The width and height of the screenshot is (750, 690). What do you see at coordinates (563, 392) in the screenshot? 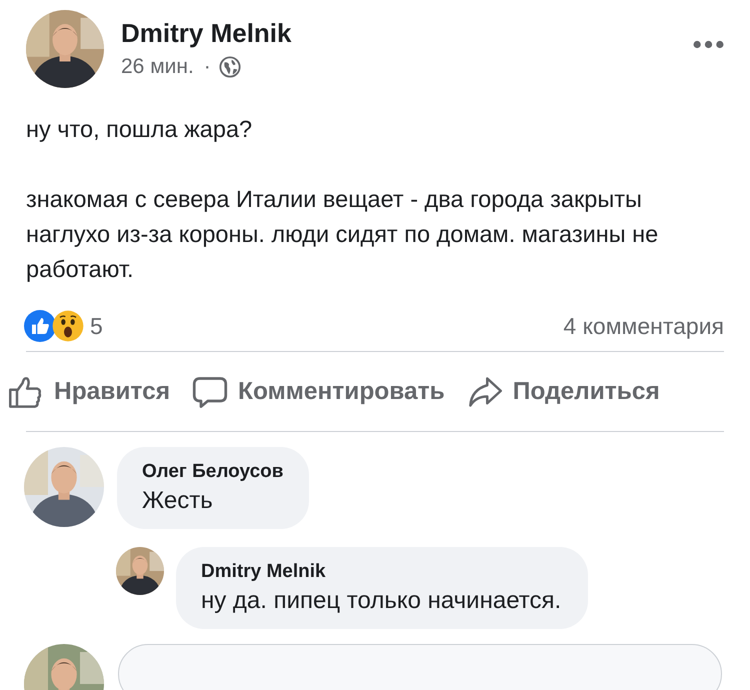
I see `action-button: Поделиться` at bounding box center [563, 392].